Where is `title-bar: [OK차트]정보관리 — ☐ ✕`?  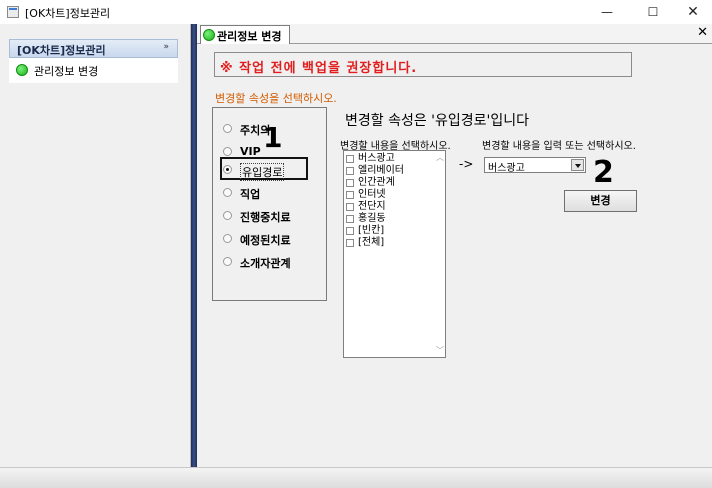
title-bar: [OK차트]정보관리 — ☐ ✕ is located at coordinates (356, 12).